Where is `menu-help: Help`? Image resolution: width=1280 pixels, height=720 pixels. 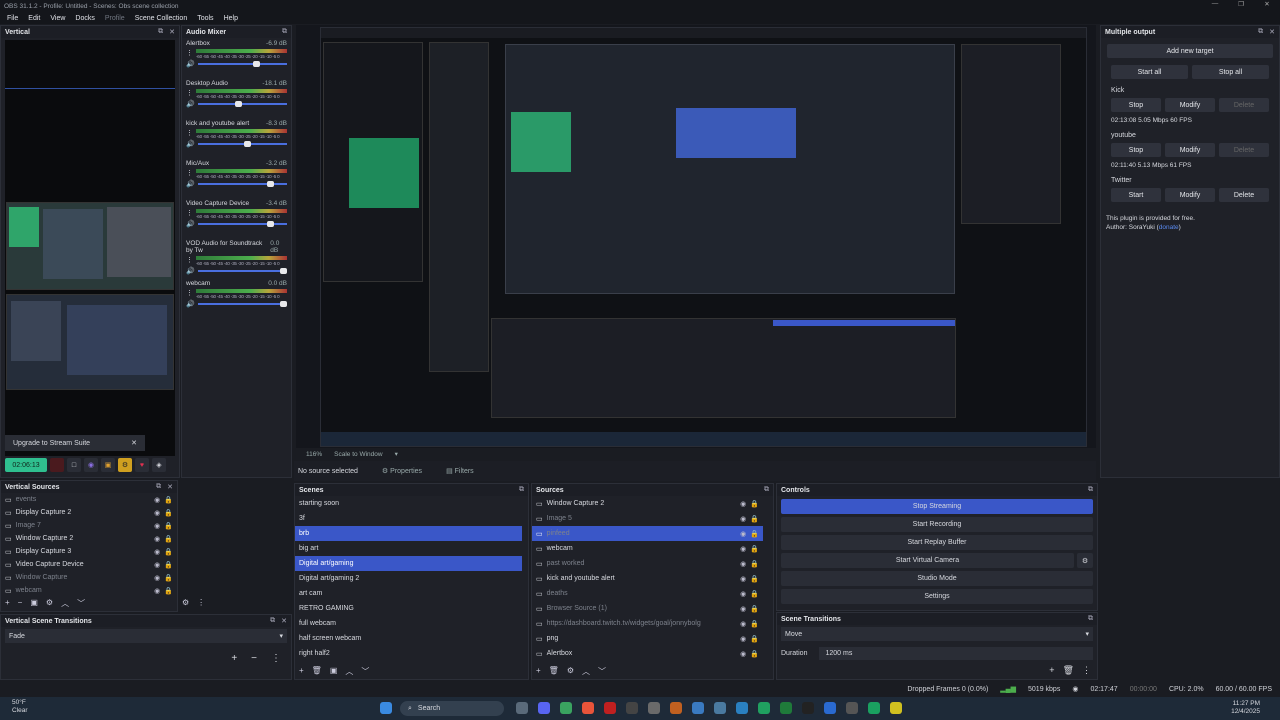
menu-help: Help is located at coordinates (231, 18).